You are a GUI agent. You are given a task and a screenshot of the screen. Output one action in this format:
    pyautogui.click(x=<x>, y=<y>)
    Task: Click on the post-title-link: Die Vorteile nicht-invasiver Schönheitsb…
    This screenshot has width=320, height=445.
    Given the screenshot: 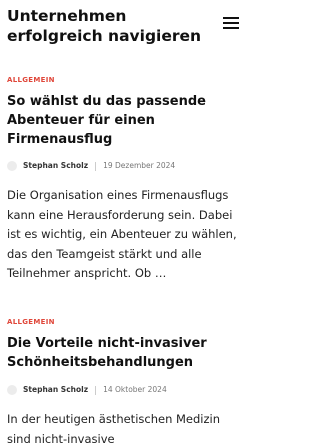 What is the action you would take?
    pyautogui.click(x=125, y=353)
    